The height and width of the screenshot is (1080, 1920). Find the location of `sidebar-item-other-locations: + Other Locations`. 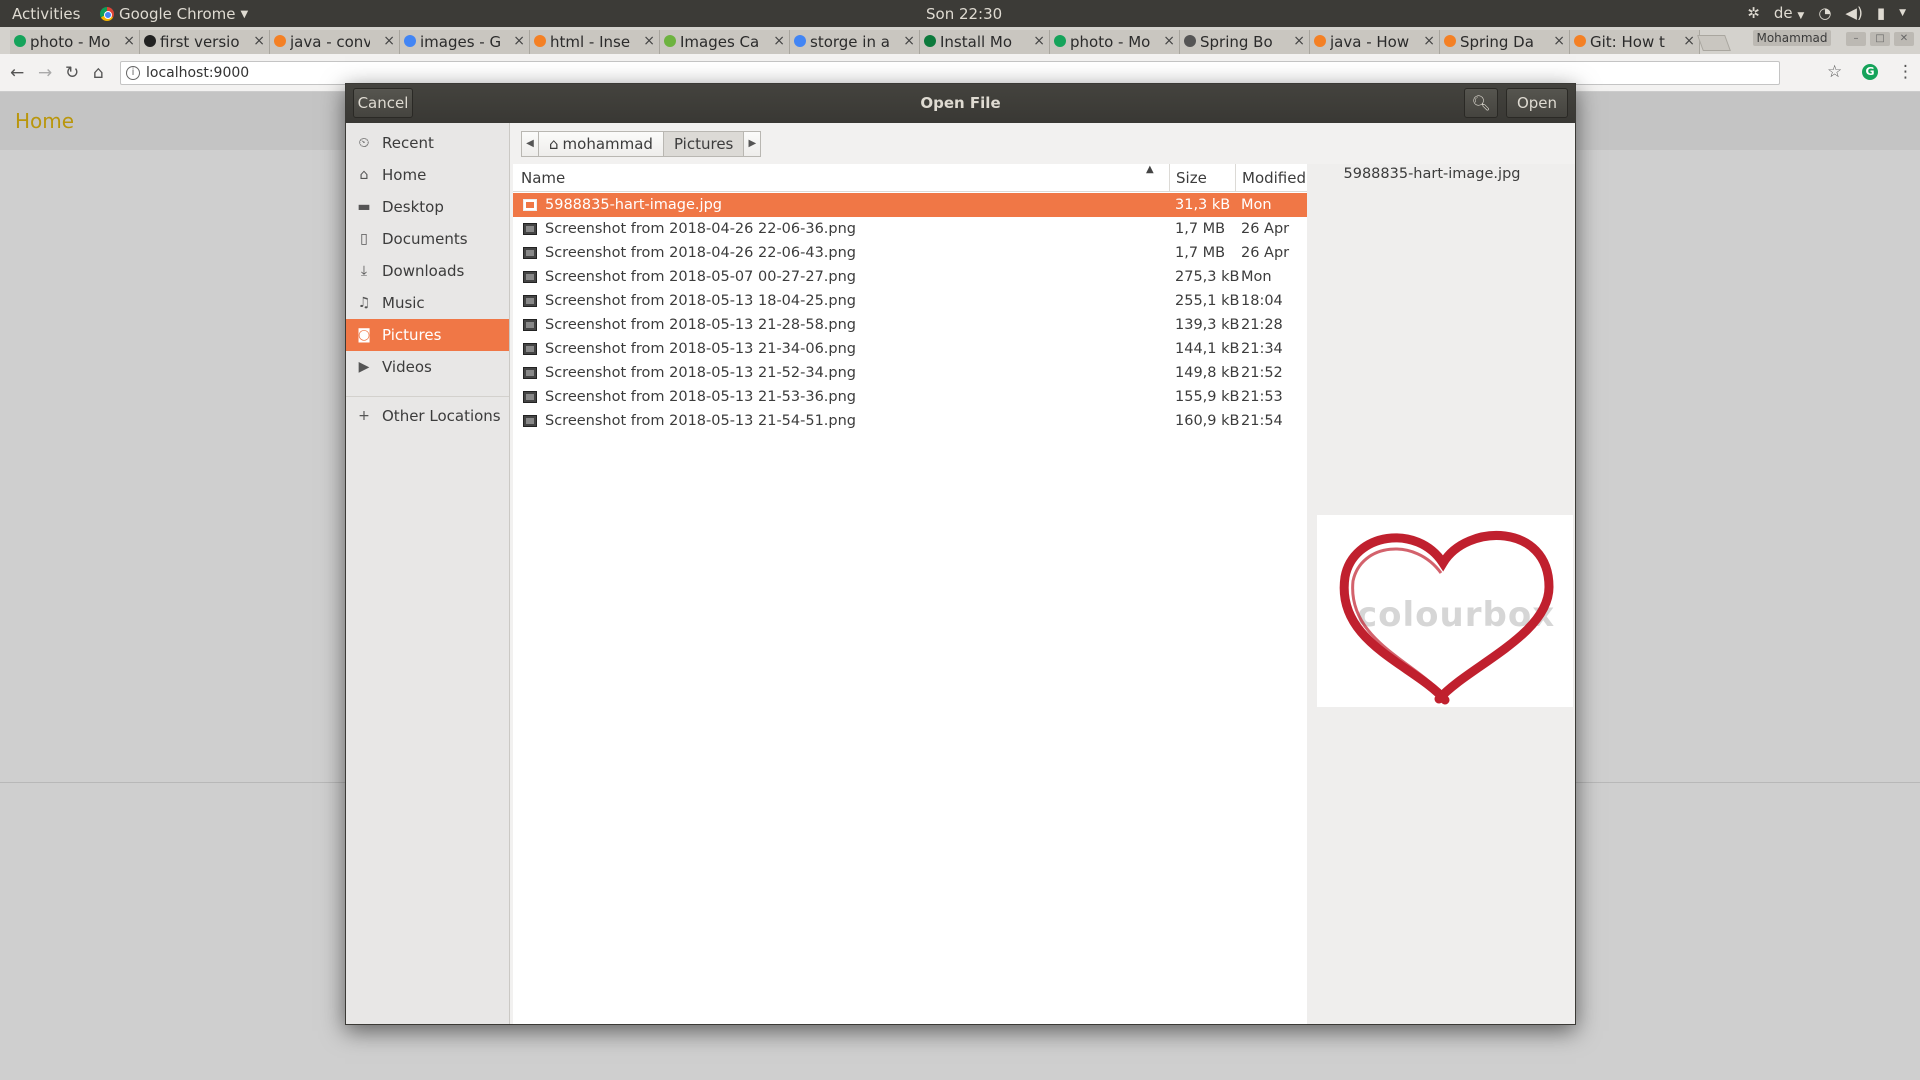

sidebar-item-other-locations: + Other Locations is located at coordinates (427, 416).